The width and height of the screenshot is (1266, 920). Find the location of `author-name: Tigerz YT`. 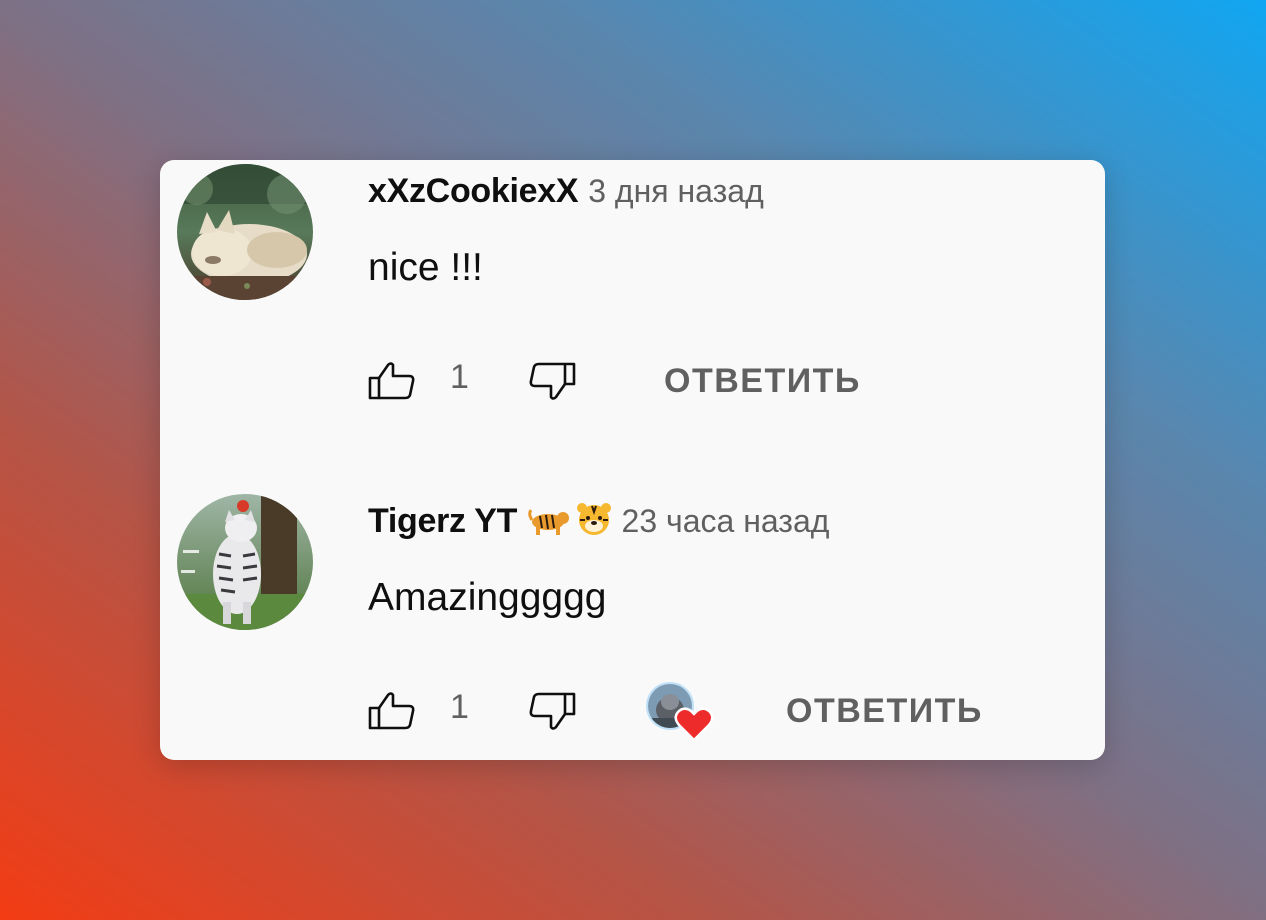

author-name: Tigerz YT is located at coordinates (442, 521).